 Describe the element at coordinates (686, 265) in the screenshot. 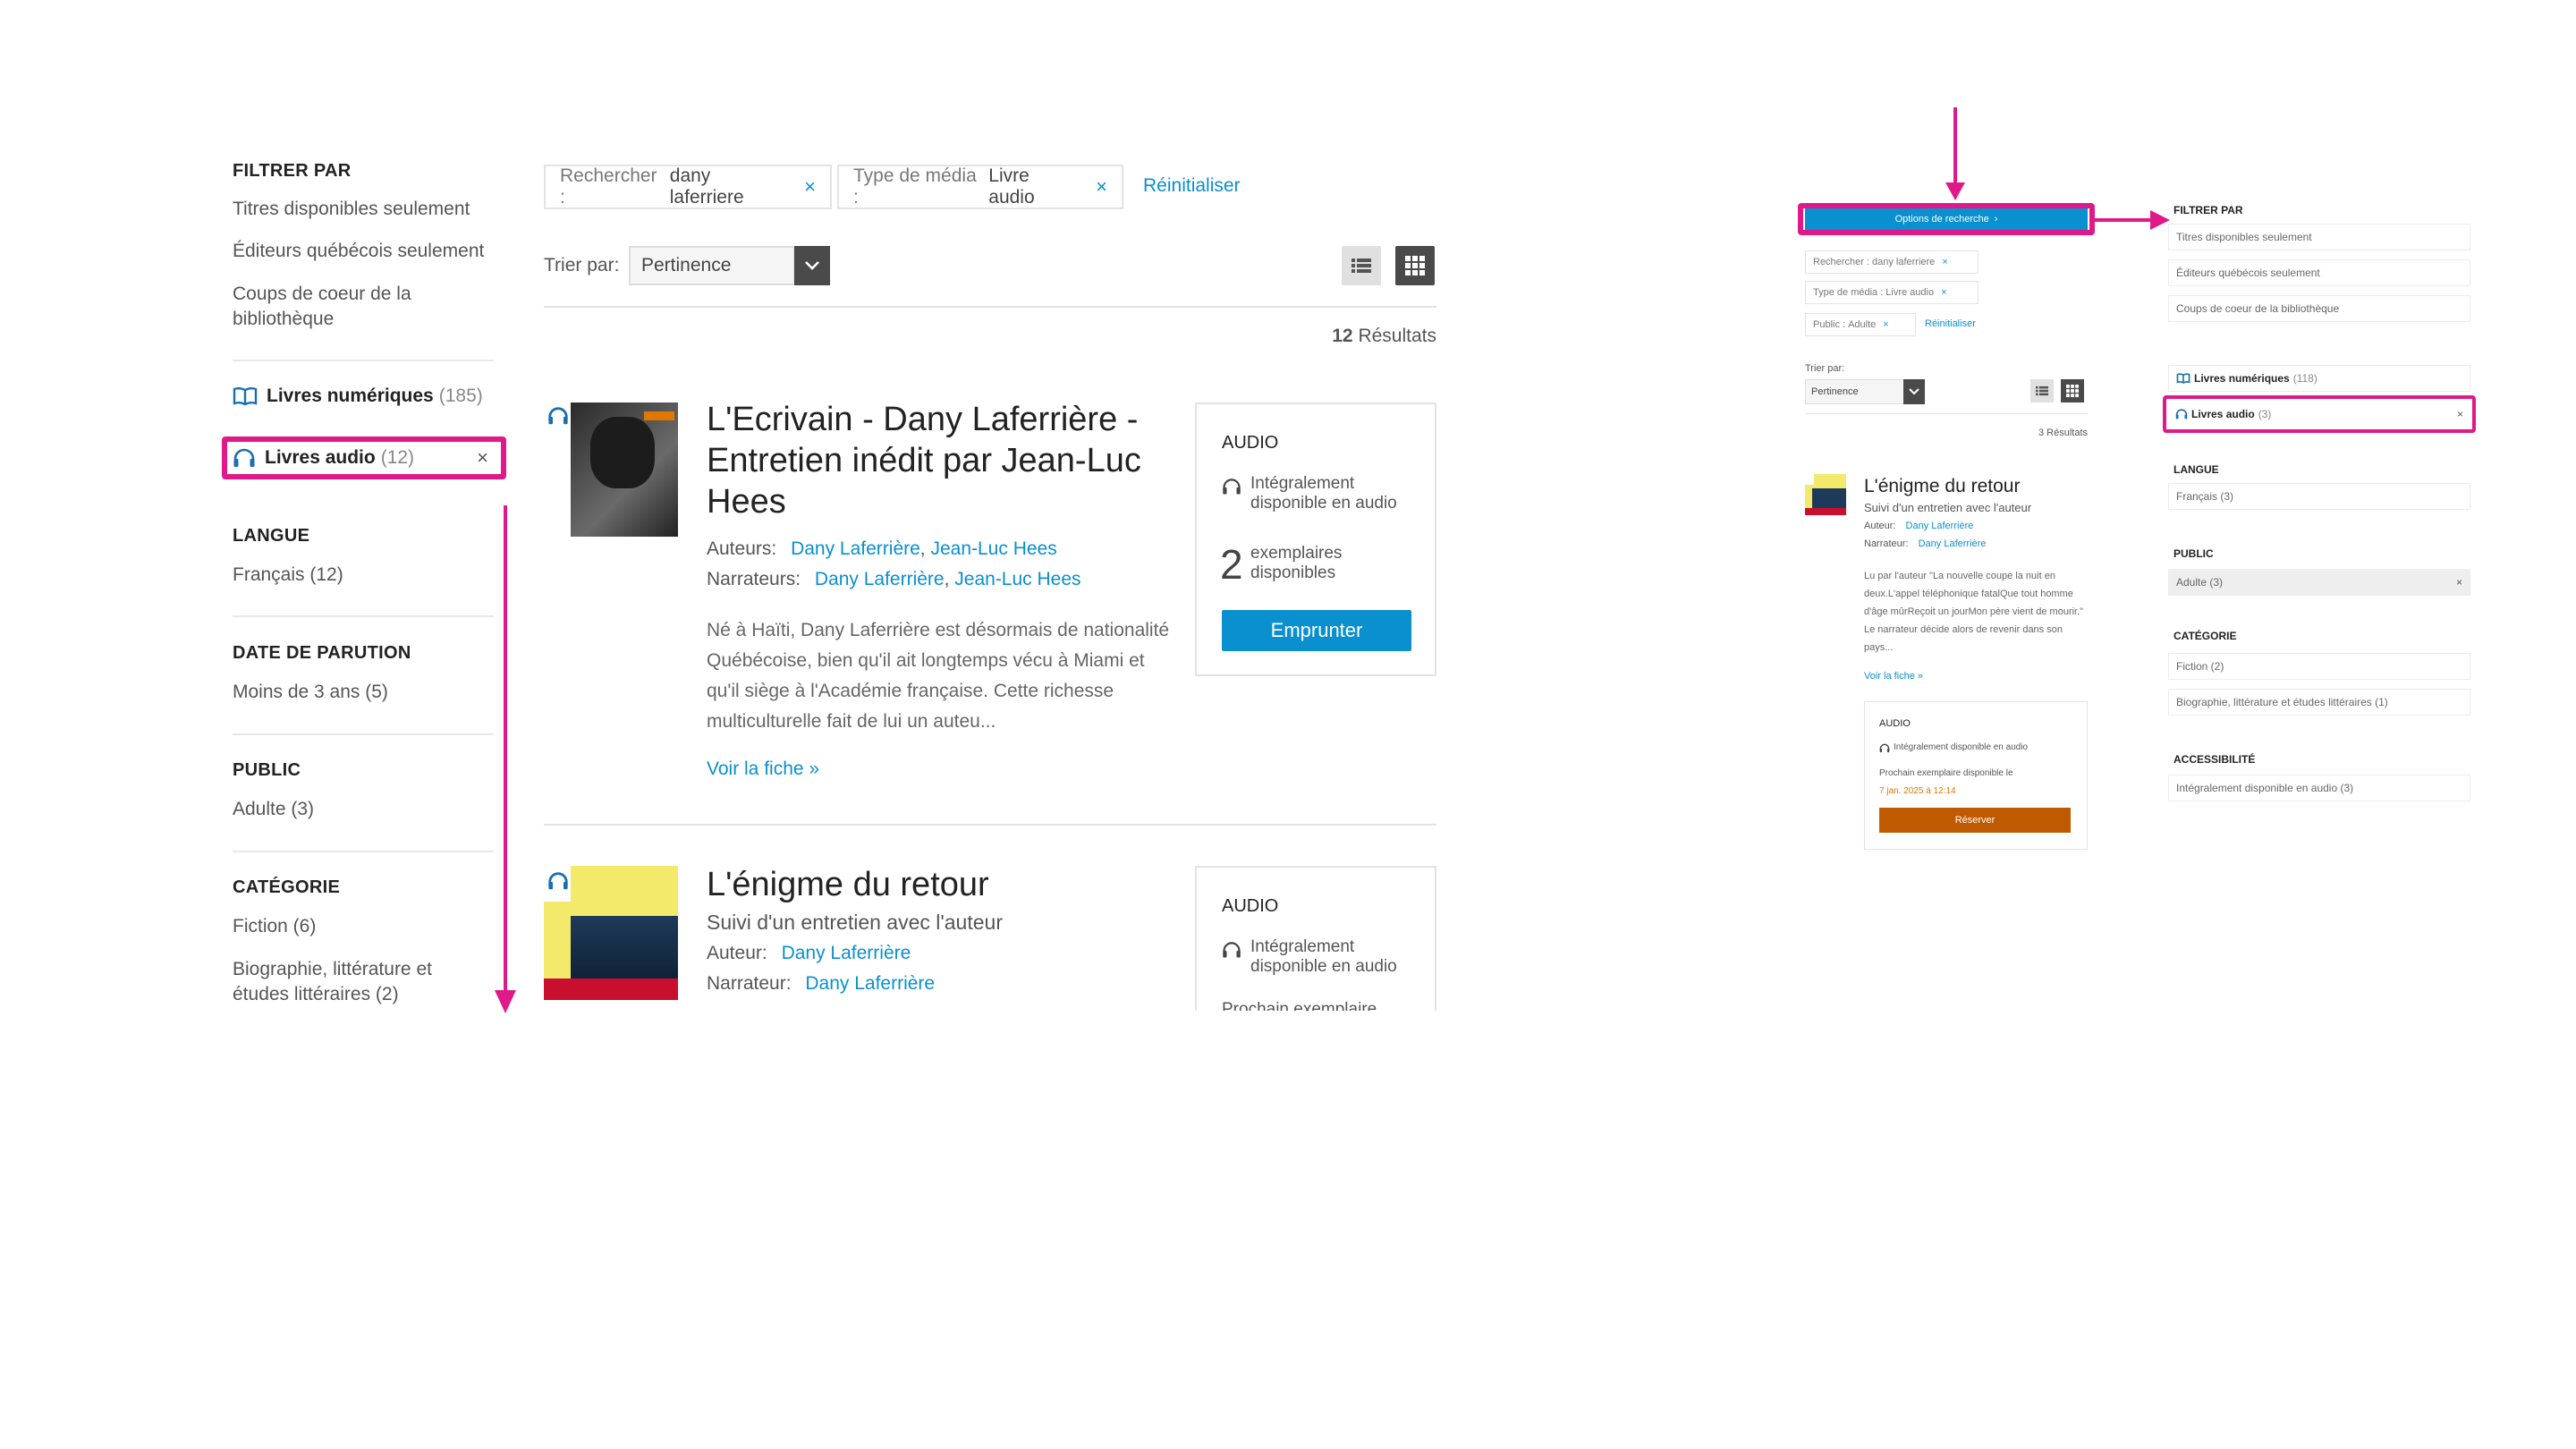

I see `sort-value: Pertinence` at that location.